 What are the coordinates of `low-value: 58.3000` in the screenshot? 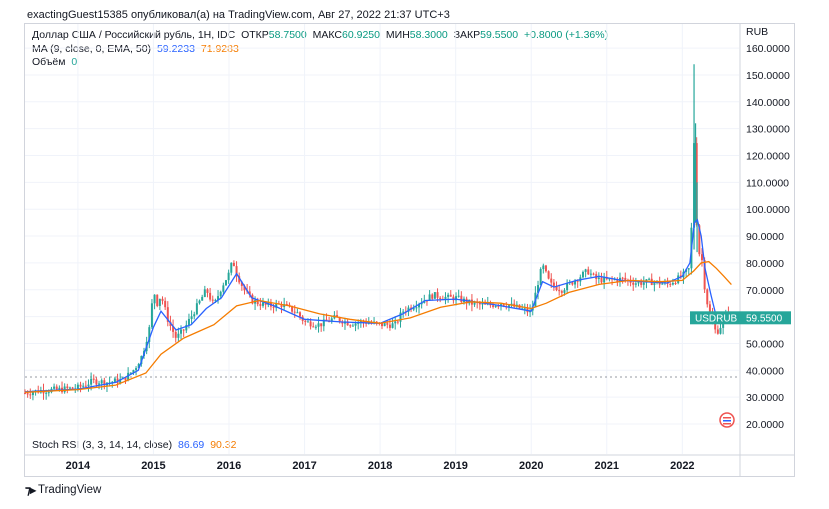 It's located at (428, 35).